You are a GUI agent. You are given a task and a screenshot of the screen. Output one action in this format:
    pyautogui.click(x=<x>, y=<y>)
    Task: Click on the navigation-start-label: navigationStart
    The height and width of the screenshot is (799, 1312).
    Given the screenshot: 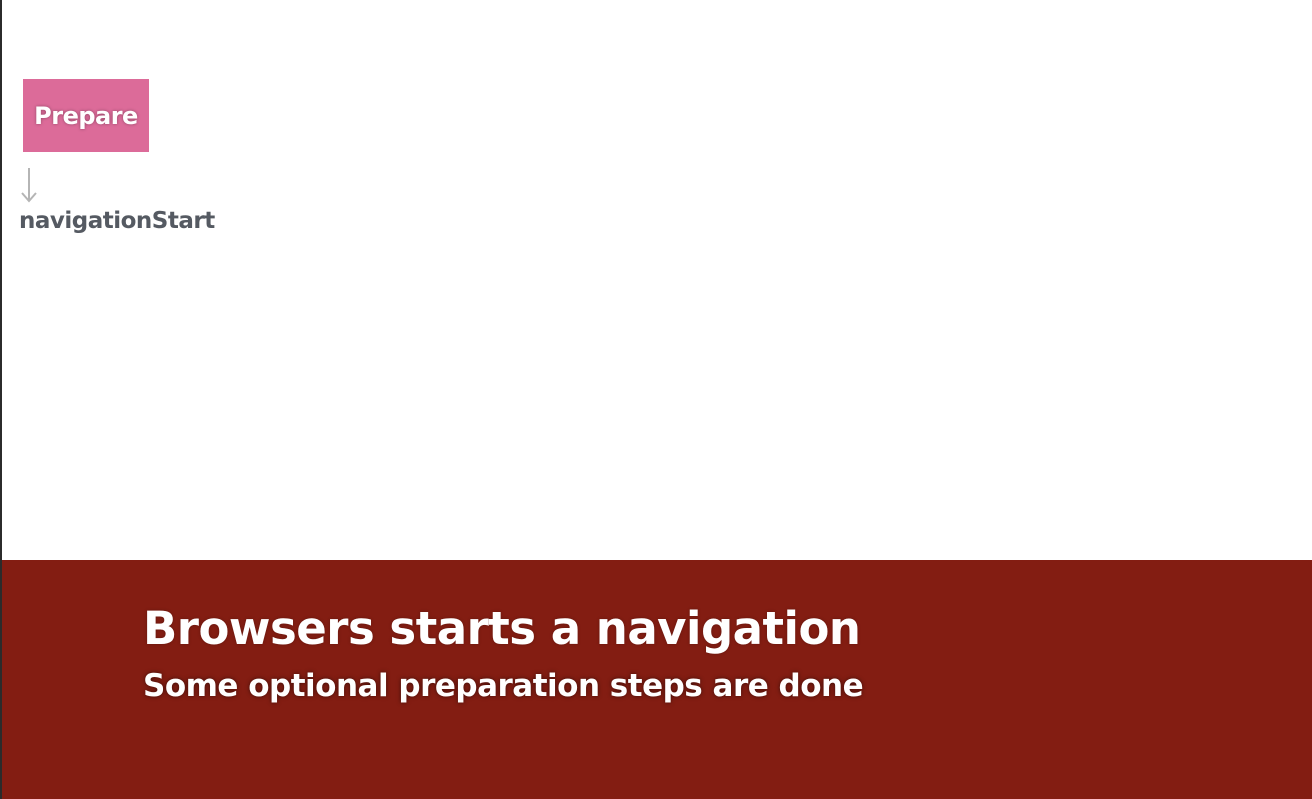 What is the action you would take?
    pyautogui.click(x=117, y=221)
    